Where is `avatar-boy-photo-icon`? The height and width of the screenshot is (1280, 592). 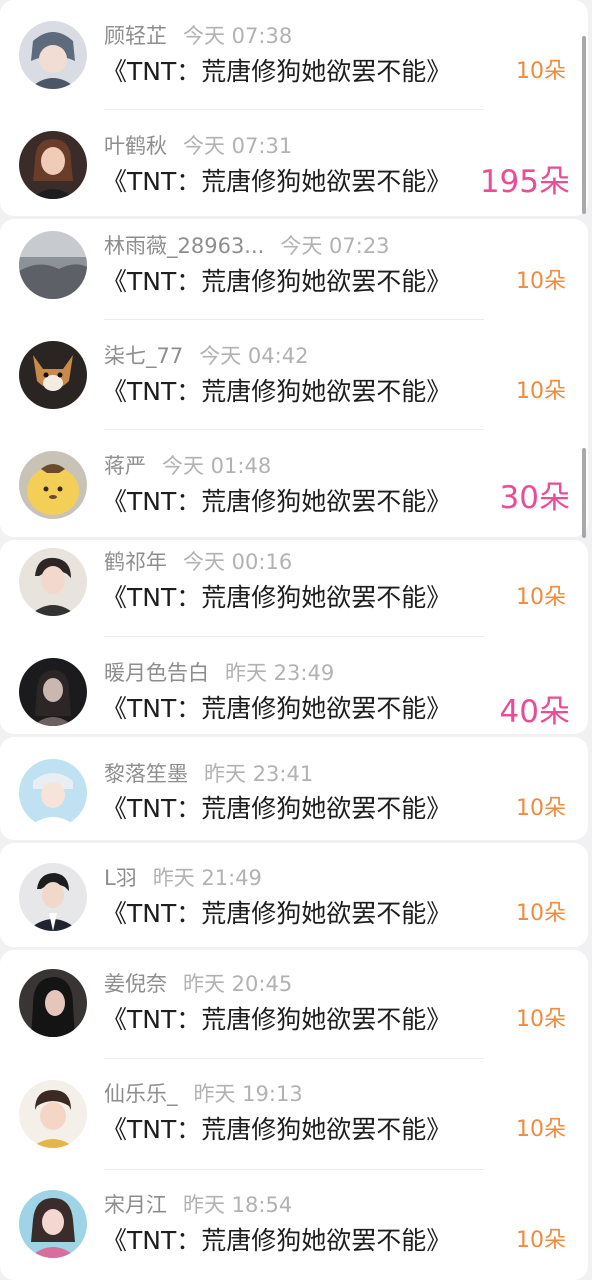
avatar-boy-photo-icon is located at coordinates (53, 582).